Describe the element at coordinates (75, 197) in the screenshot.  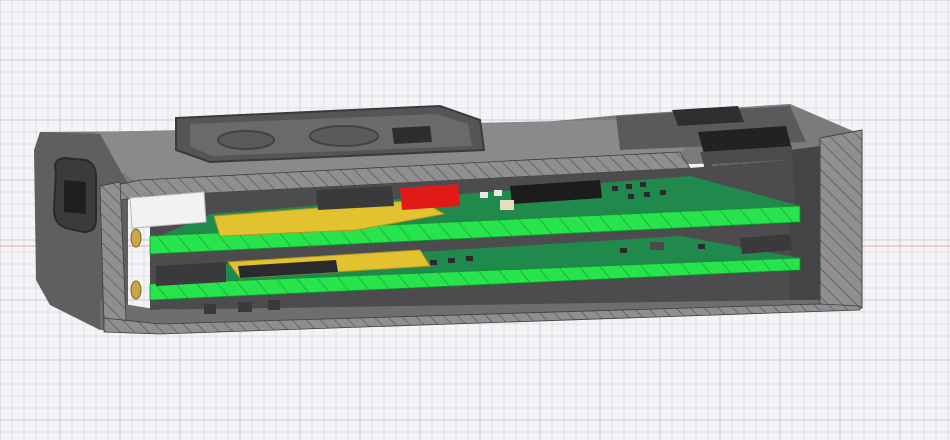
I see `usb-port-inner` at that location.